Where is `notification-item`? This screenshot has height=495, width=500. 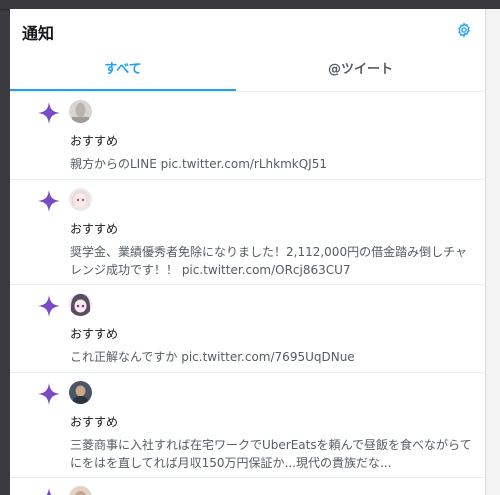 notification-item is located at coordinates (247, 486).